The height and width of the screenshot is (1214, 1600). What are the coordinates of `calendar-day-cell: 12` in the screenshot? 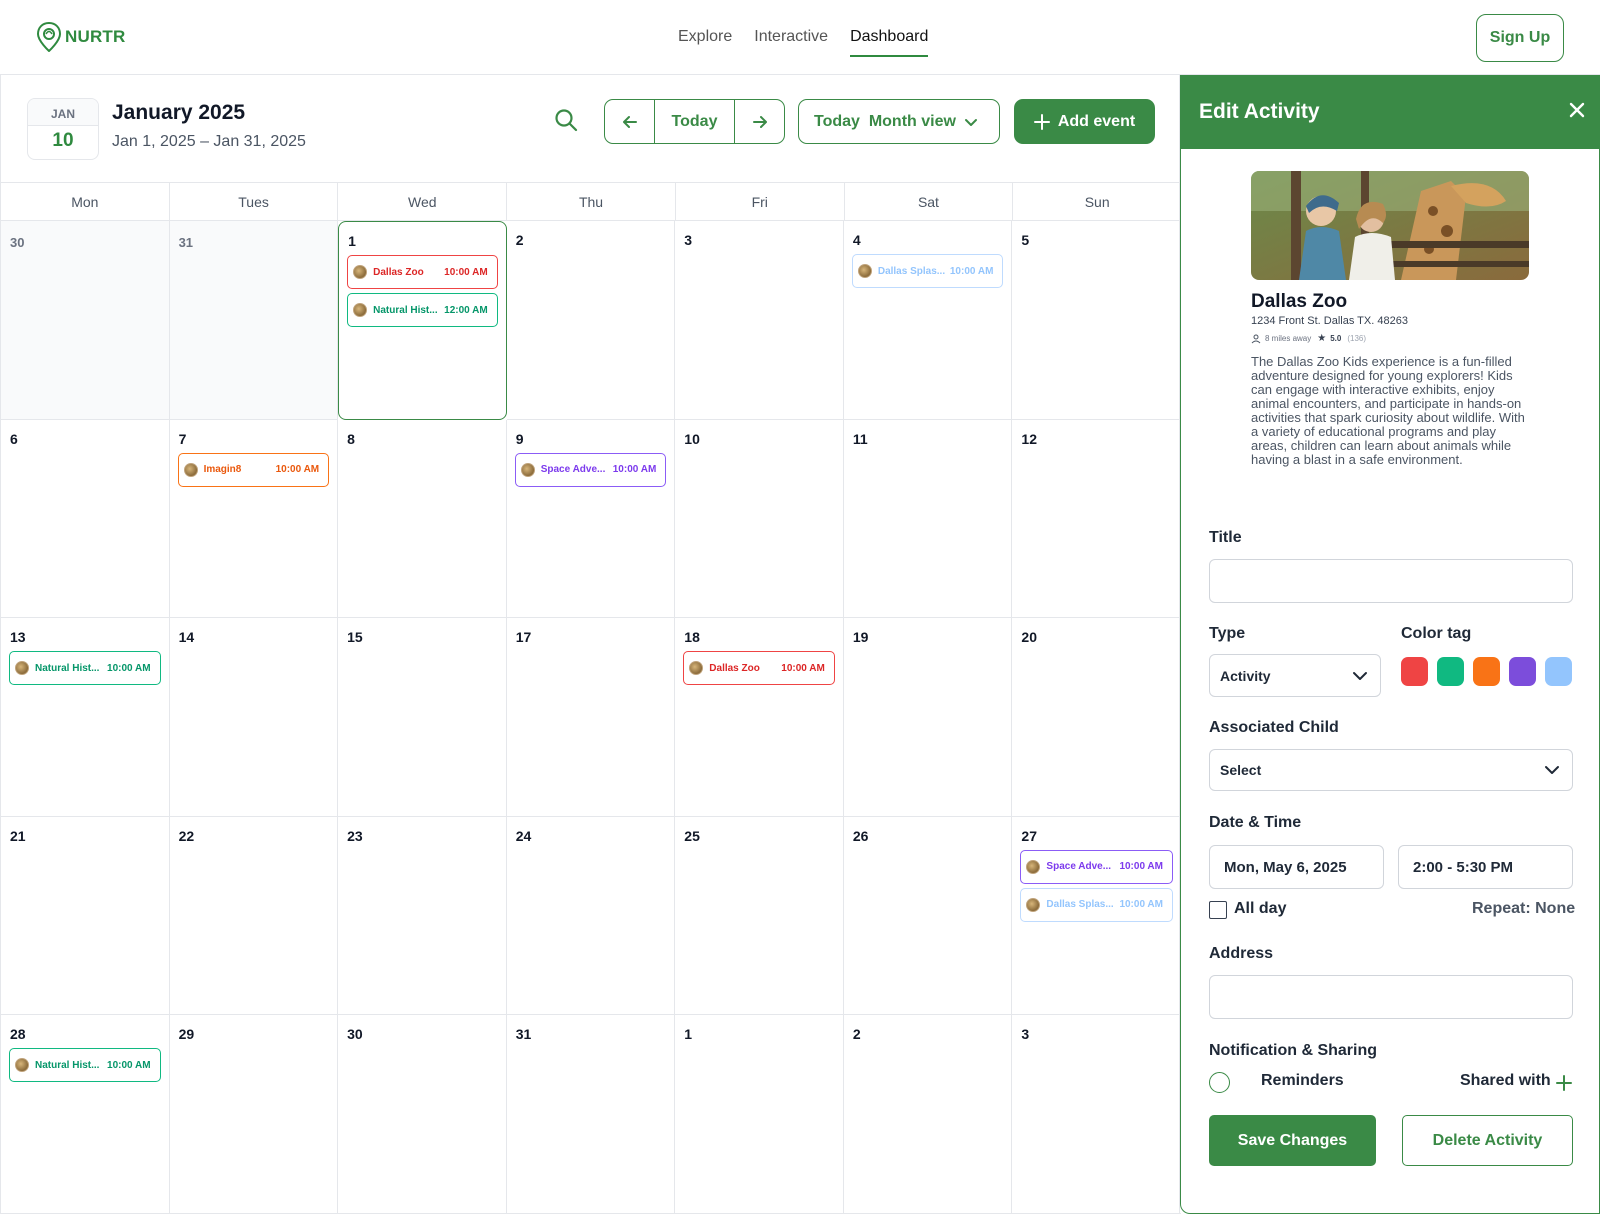 It's located at (1096, 519).